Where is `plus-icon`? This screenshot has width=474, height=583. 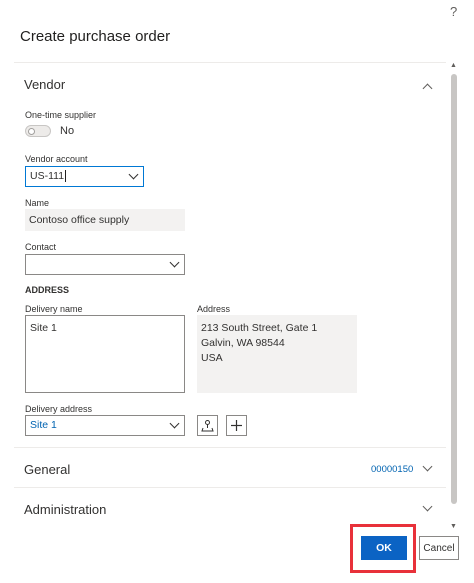
plus-icon is located at coordinates (236, 425).